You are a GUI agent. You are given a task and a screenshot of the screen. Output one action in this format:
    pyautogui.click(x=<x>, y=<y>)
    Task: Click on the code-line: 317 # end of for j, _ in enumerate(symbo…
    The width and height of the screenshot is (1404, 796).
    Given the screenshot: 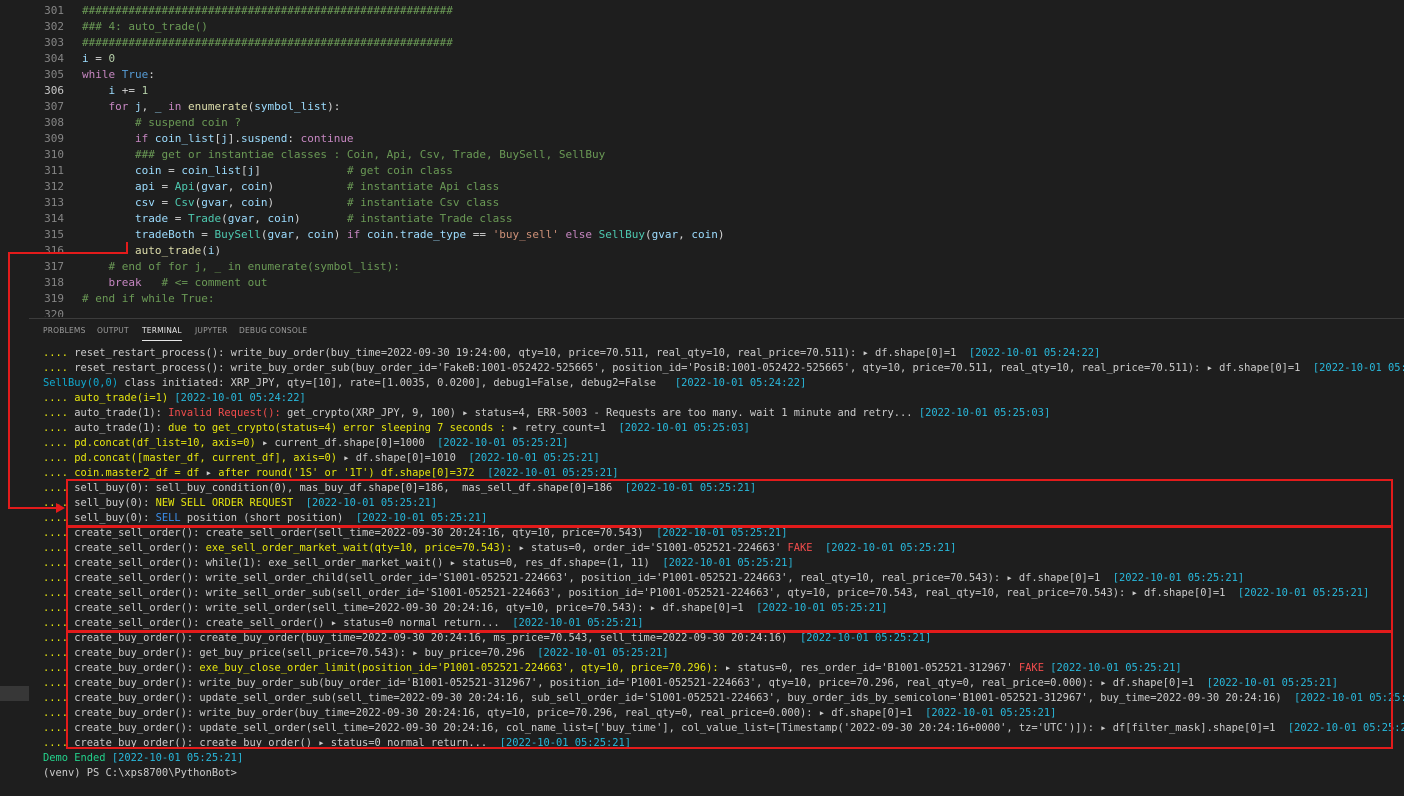 What is the action you would take?
    pyautogui.click(x=716, y=267)
    